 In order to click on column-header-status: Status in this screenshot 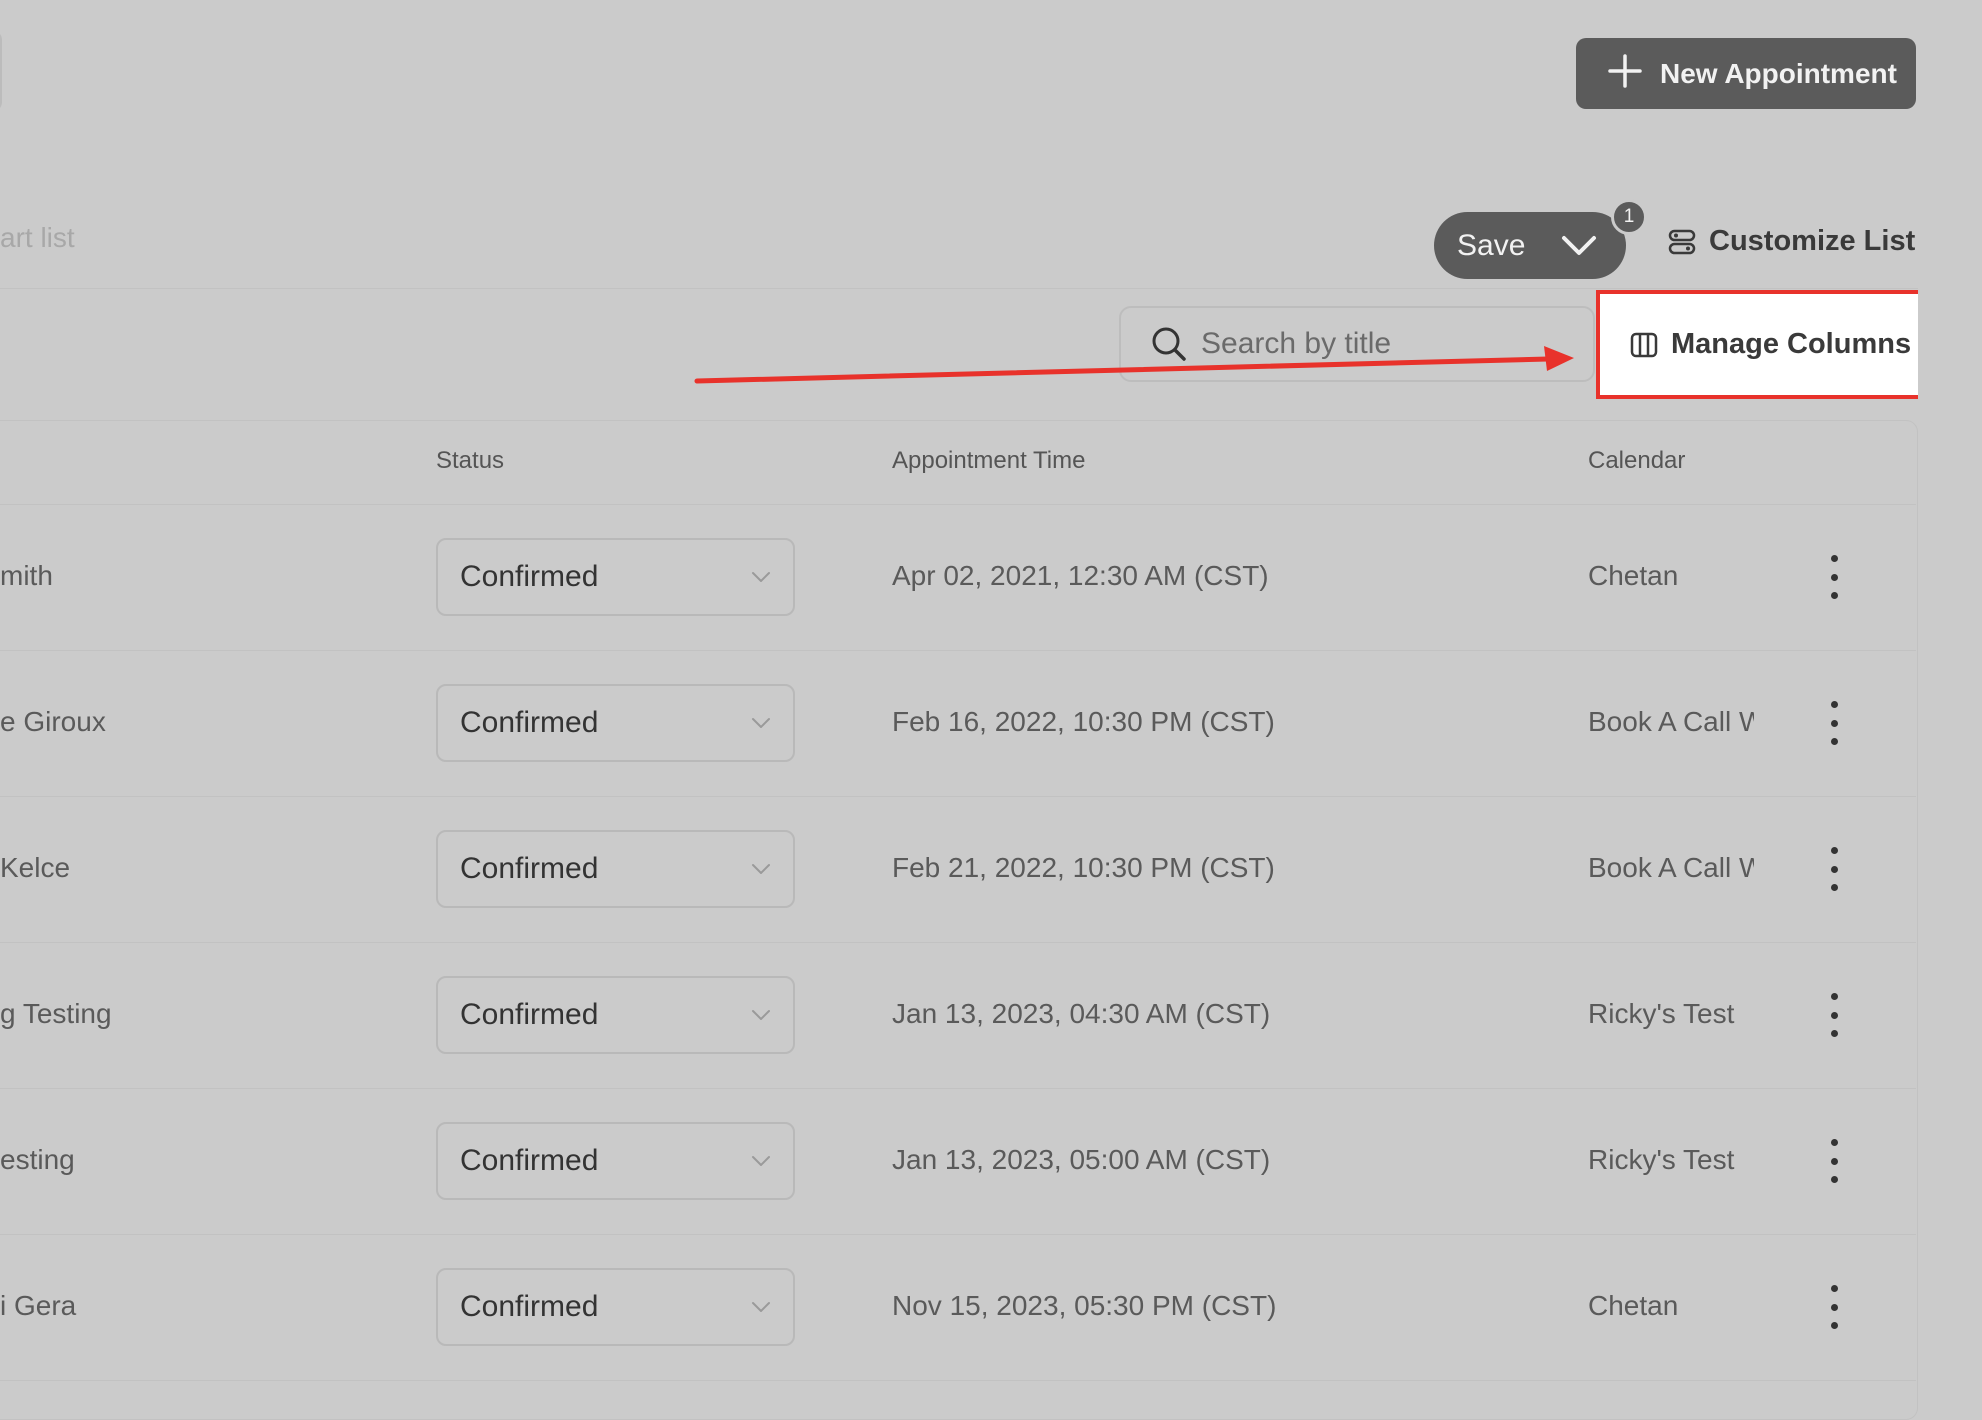, I will do `click(470, 461)`.